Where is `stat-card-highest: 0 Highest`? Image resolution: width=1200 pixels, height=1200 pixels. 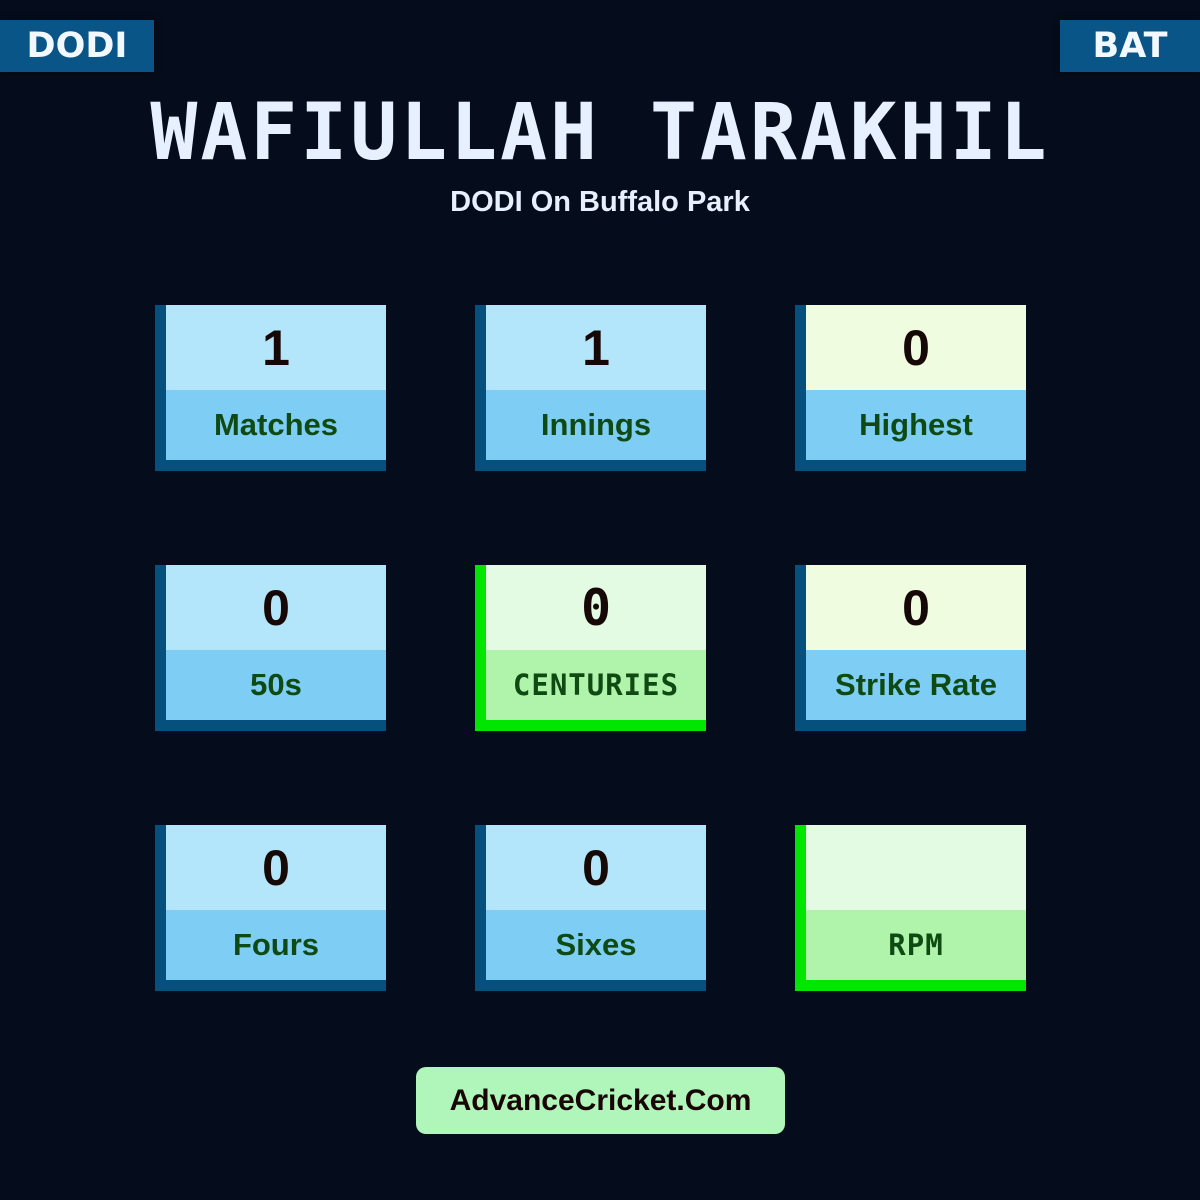
stat-card-highest: 0 Highest is located at coordinates (910, 388).